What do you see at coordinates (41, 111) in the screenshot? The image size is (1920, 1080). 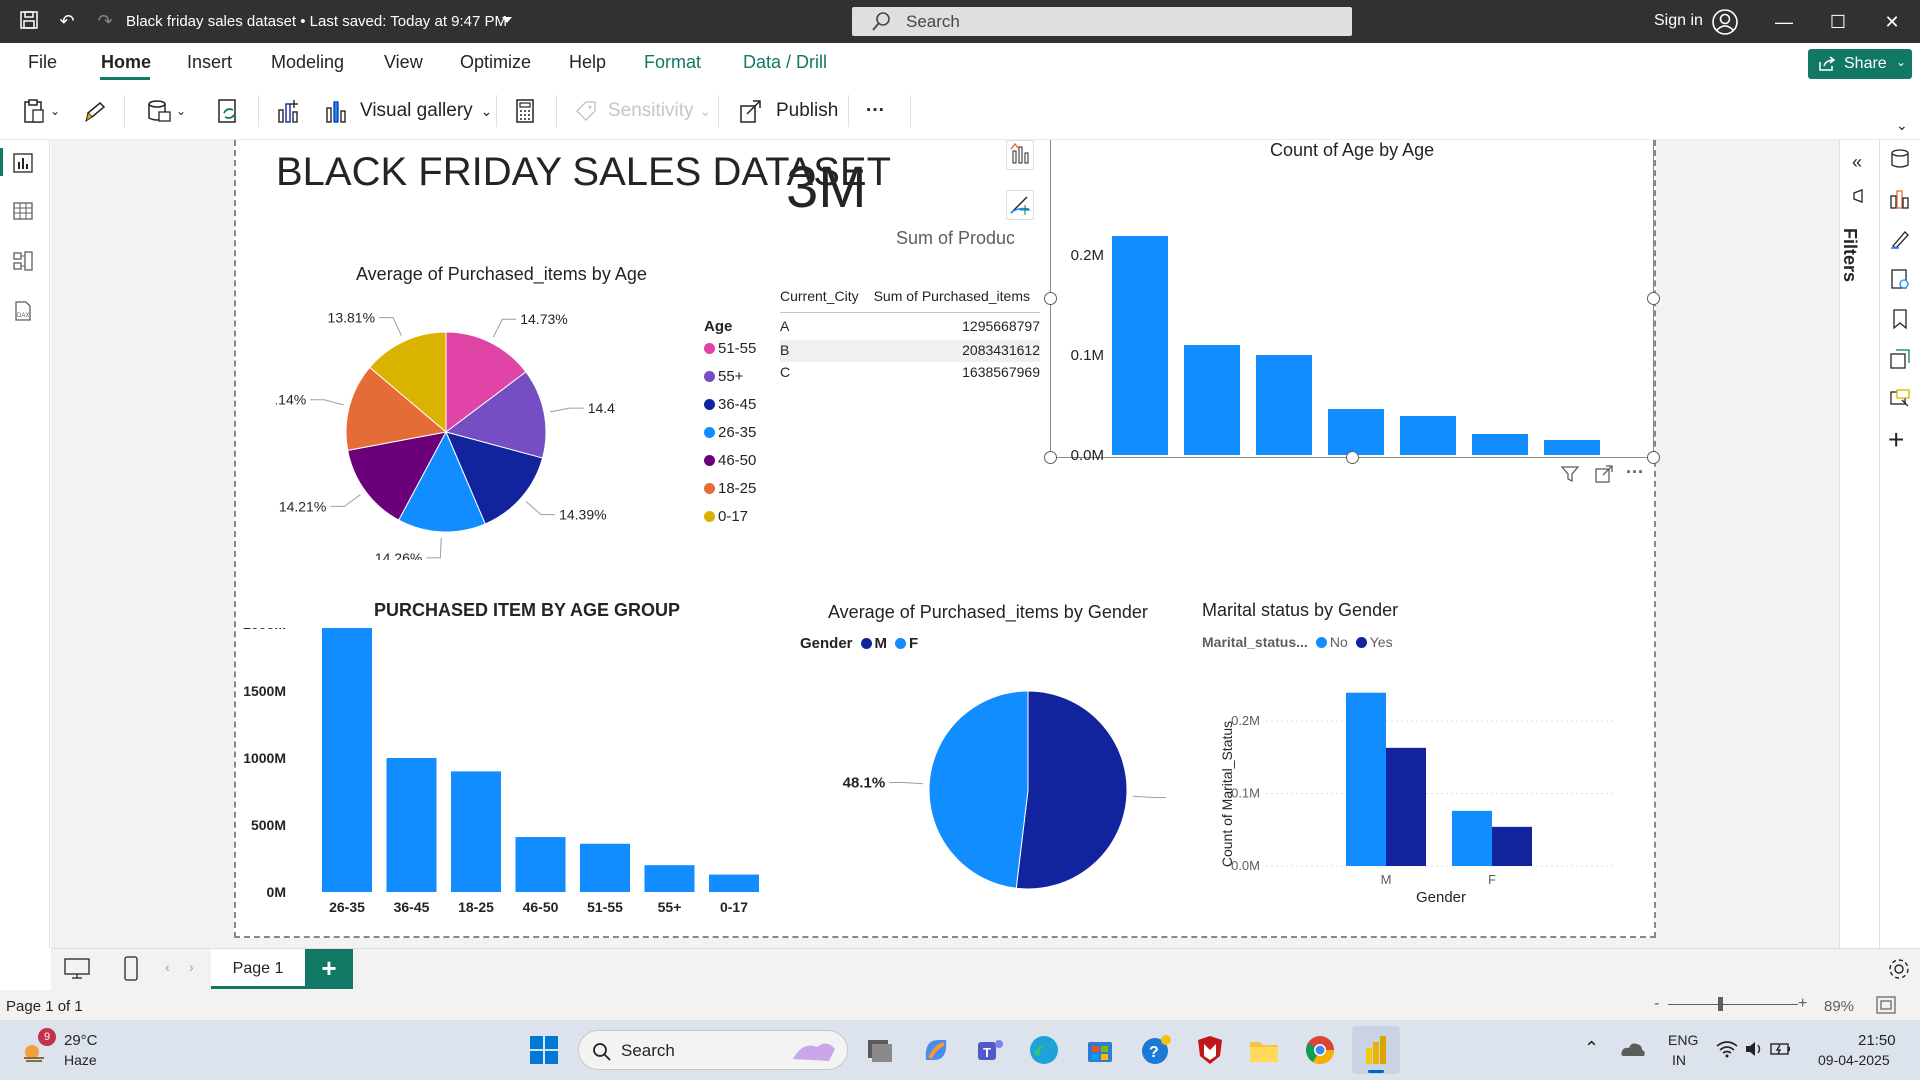 I see `paste-button: ⌄` at bounding box center [41, 111].